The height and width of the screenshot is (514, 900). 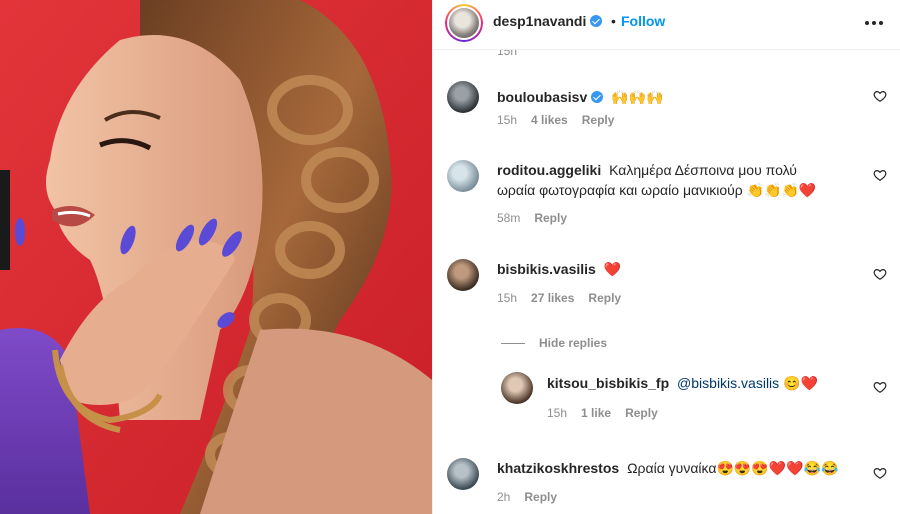 What do you see at coordinates (552, 298) in the screenshot?
I see `comment-likes: 27 likes` at bounding box center [552, 298].